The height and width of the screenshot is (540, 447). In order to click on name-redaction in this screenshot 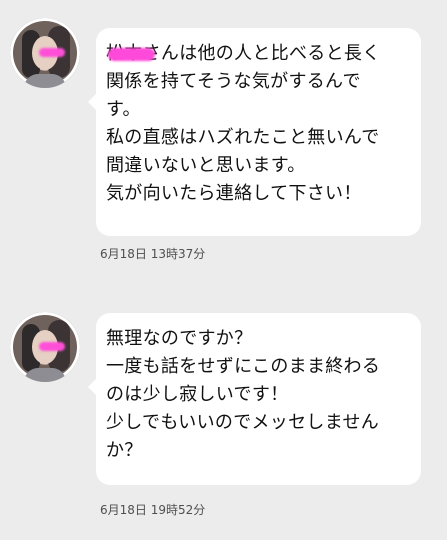, I will do `click(131, 54)`.